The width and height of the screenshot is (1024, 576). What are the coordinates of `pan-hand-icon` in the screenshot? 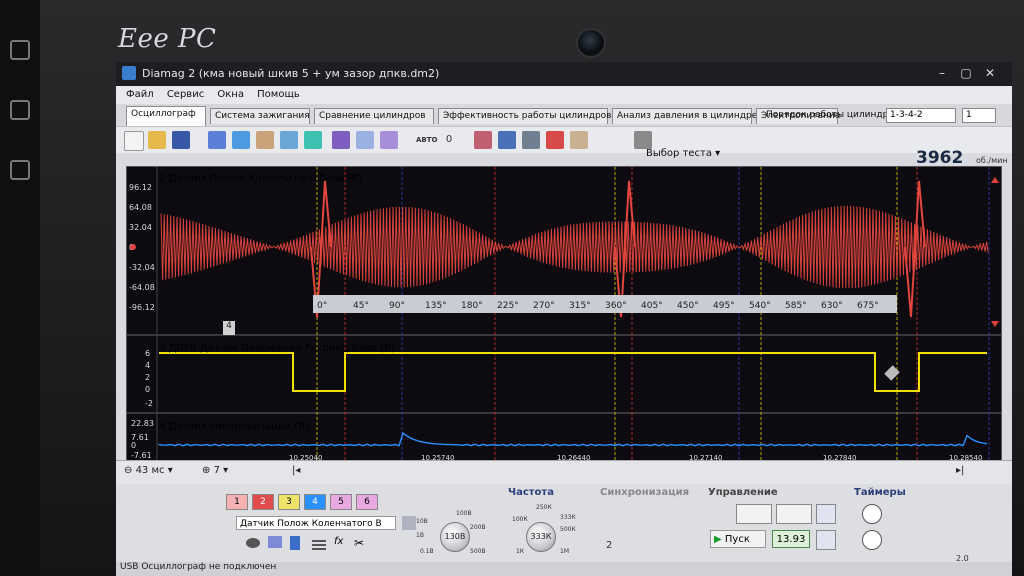 It's located at (265, 140).